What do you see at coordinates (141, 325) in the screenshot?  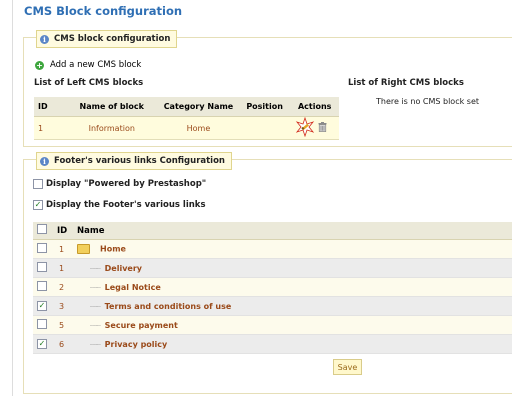 I see `row-name: Secure payment` at bounding box center [141, 325].